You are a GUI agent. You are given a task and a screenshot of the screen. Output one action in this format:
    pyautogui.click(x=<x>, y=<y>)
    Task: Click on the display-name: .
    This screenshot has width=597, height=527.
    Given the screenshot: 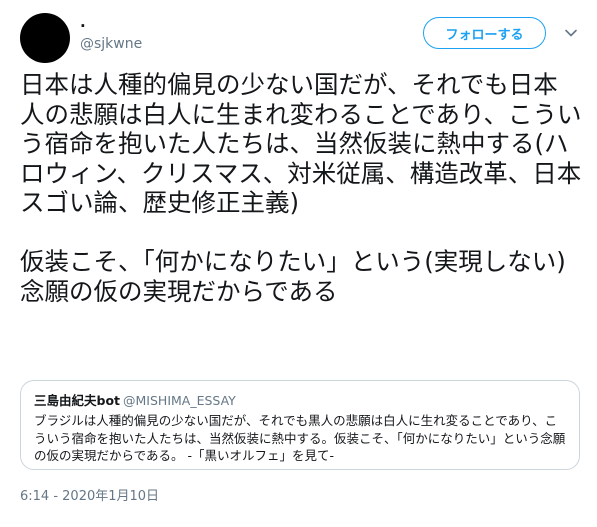 What is the action you would take?
    pyautogui.click(x=83, y=22)
    